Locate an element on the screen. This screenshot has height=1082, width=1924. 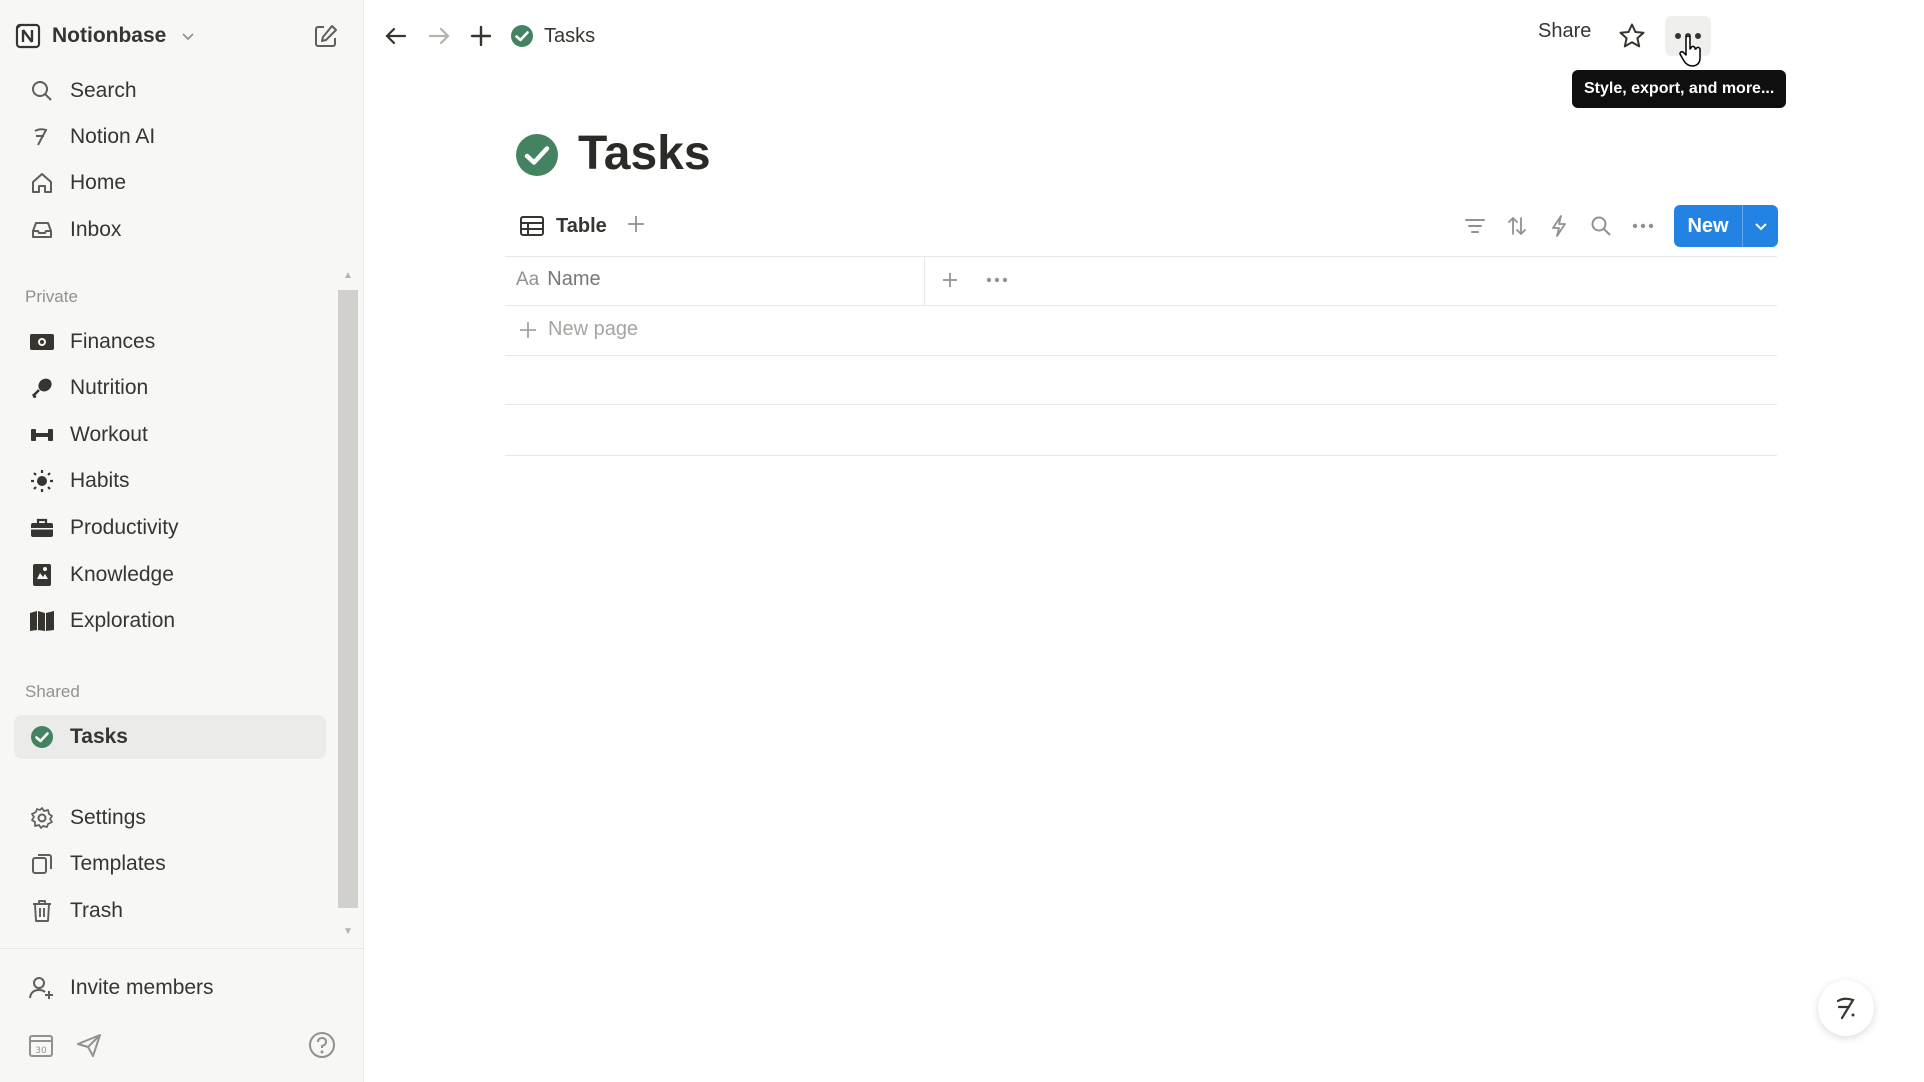
new-page-row-button: New page is located at coordinates (578, 329).